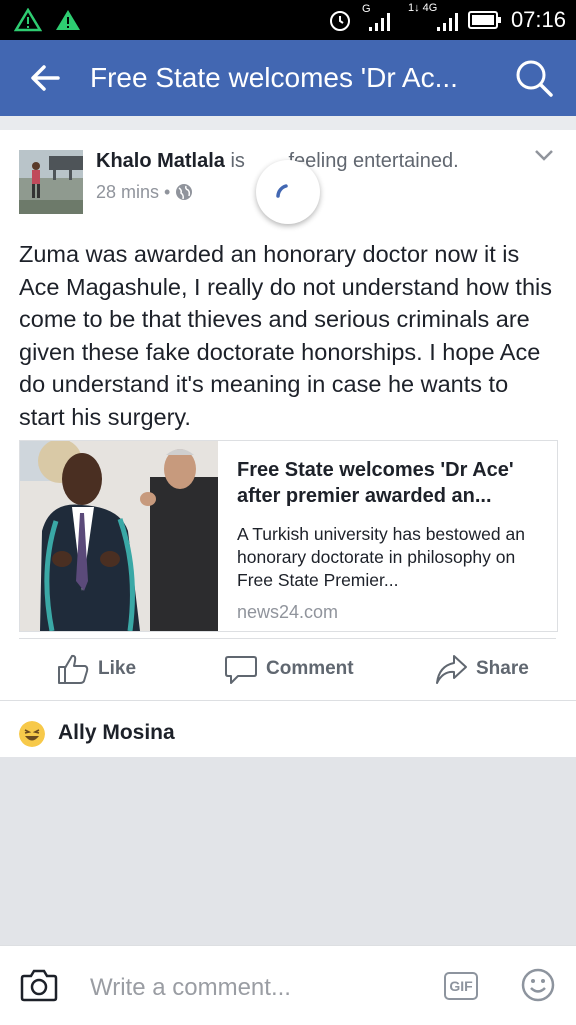  What do you see at coordinates (68, 20) in the screenshot?
I see `warning-filled-icon` at bounding box center [68, 20].